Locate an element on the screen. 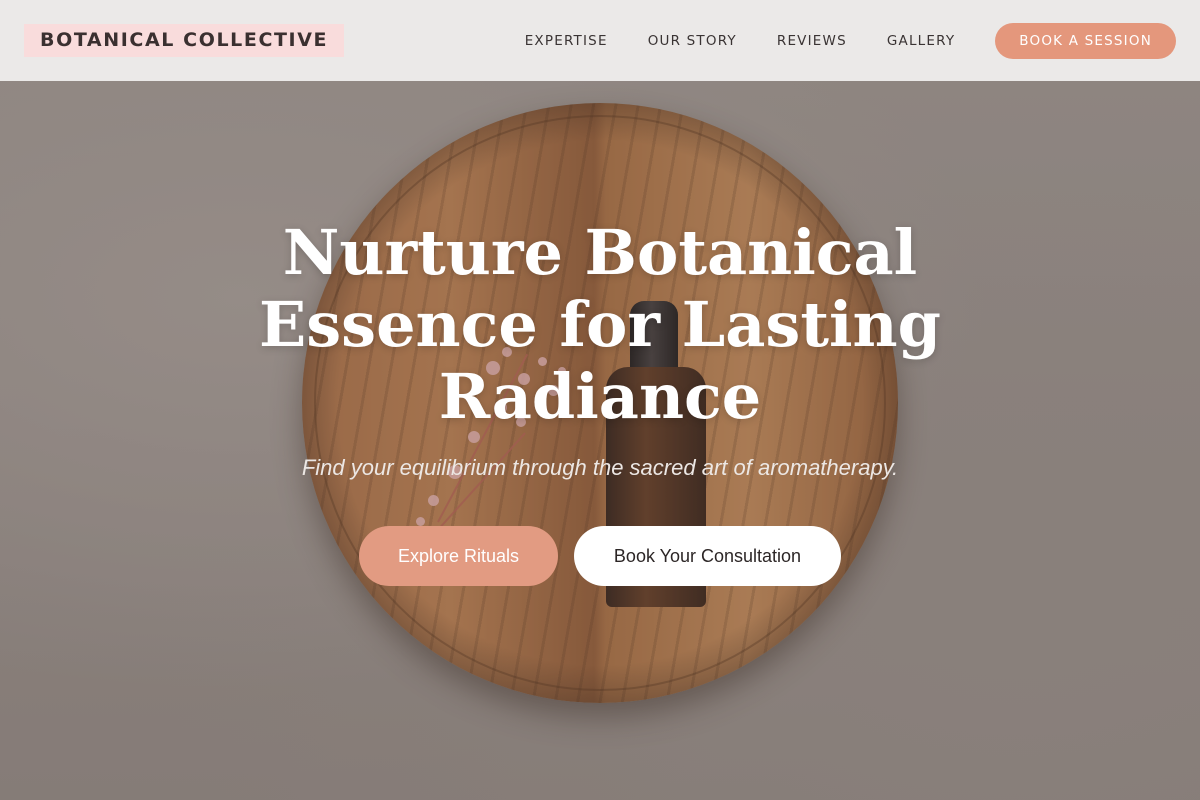 The width and height of the screenshot is (1200, 800). hero-cta-row: Explore Rituals Book Your Consultation is located at coordinates (600, 556).